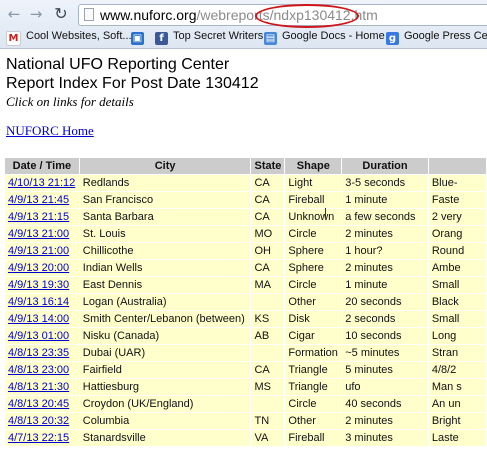 The width and height of the screenshot is (487, 460). What do you see at coordinates (38, 387) in the screenshot?
I see `report-date-link: 4/8/13 21:30` at bounding box center [38, 387].